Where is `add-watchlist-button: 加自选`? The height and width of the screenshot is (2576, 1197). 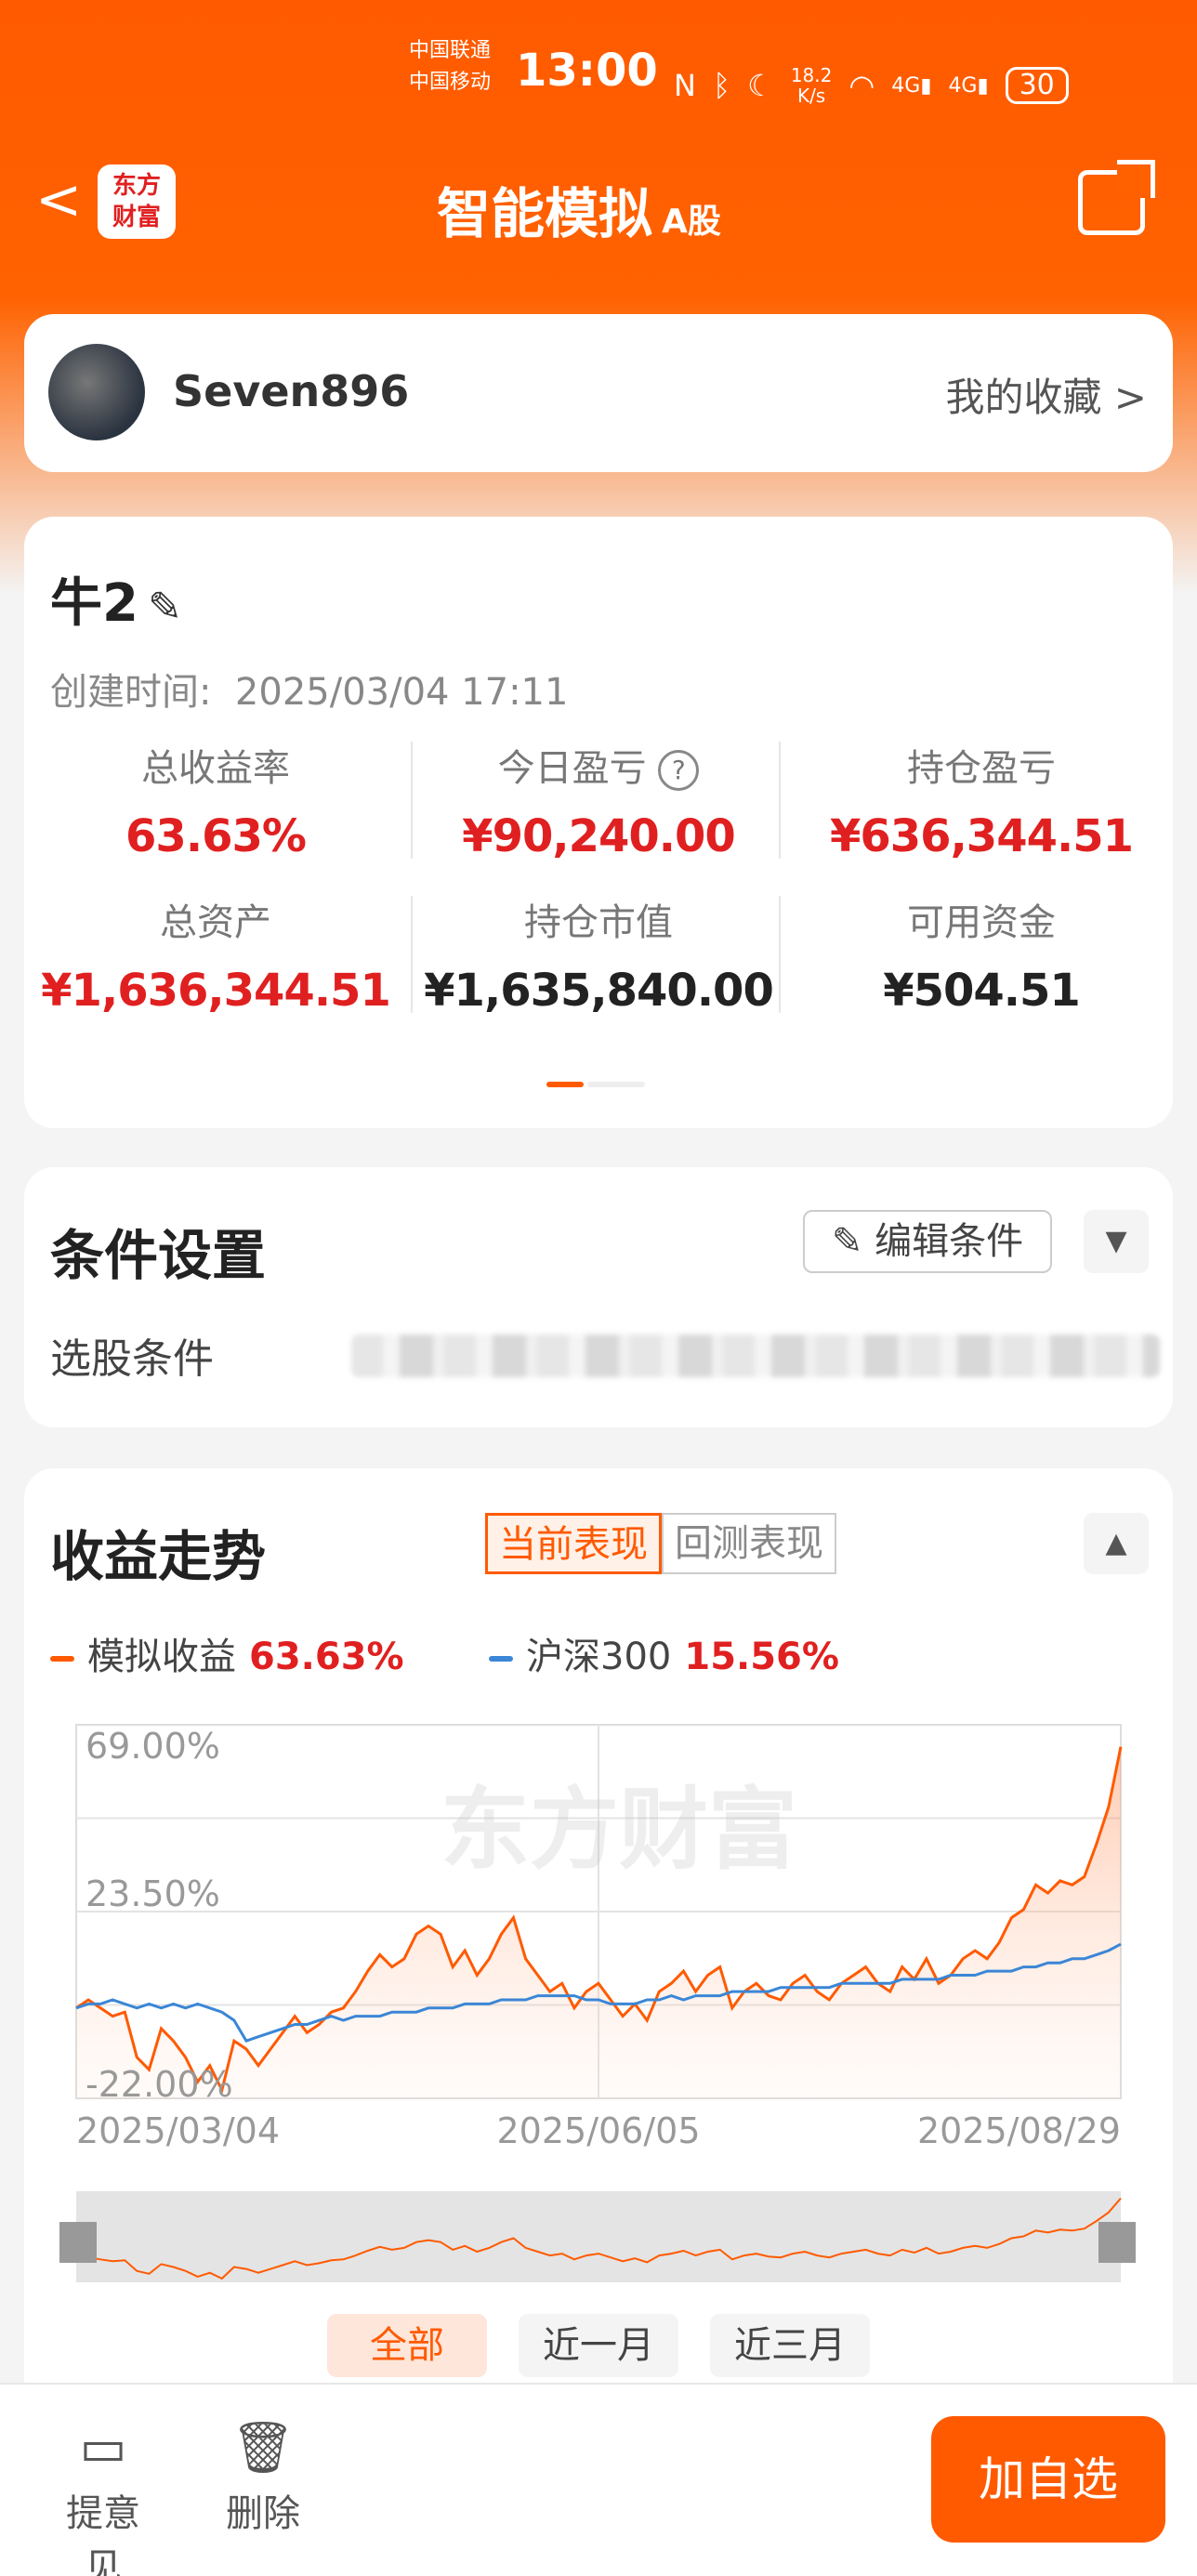
add-watchlist-button: 加自选 is located at coordinates (1048, 2479).